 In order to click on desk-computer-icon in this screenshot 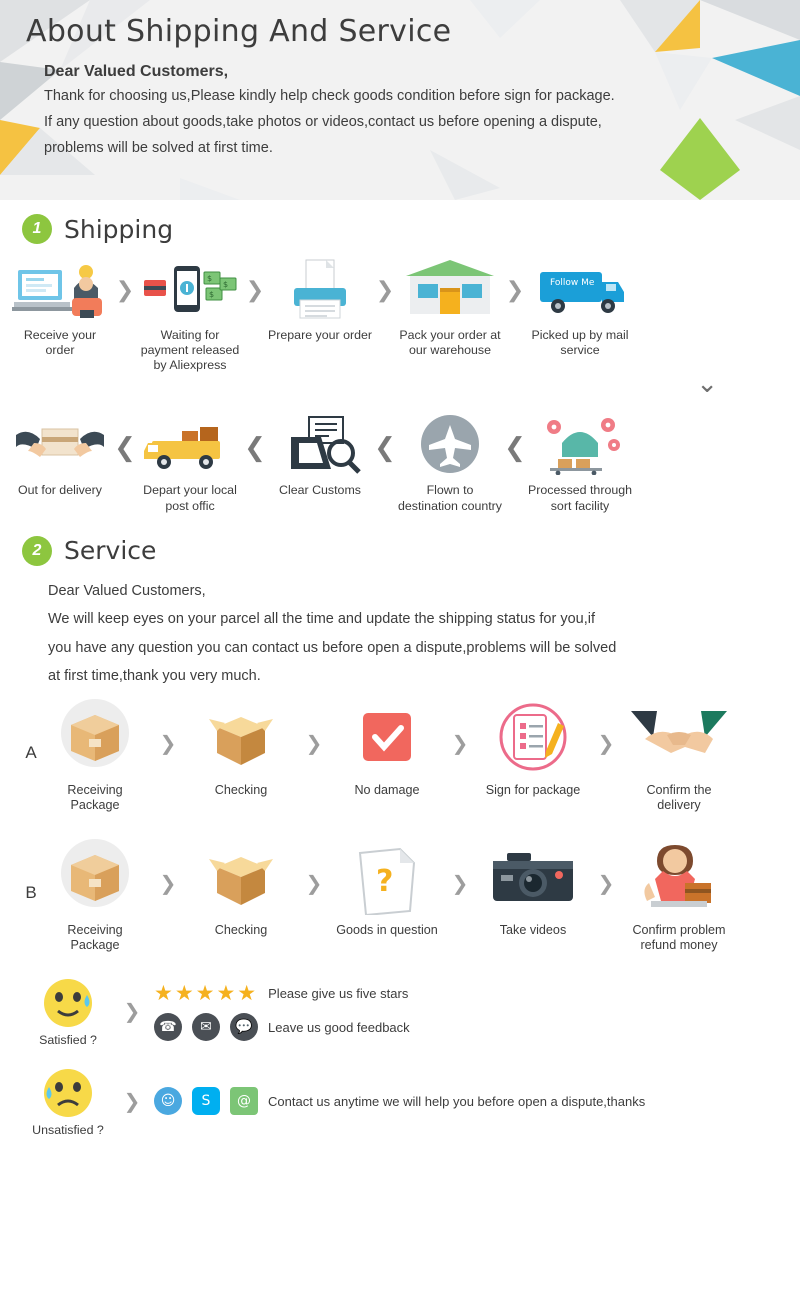, I will do `click(60, 289)`.